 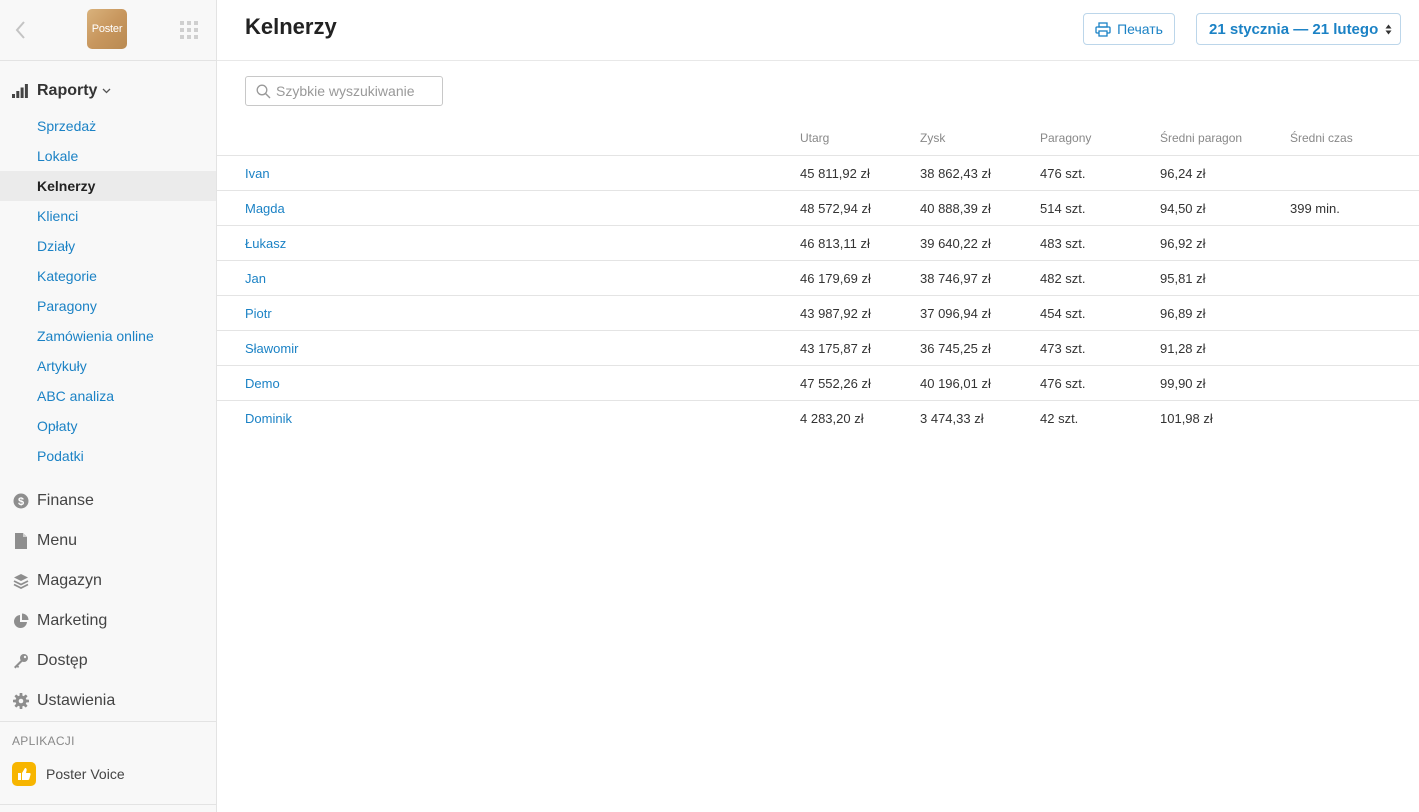 I want to click on waiter-name: Piotr, so click(x=258, y=313).